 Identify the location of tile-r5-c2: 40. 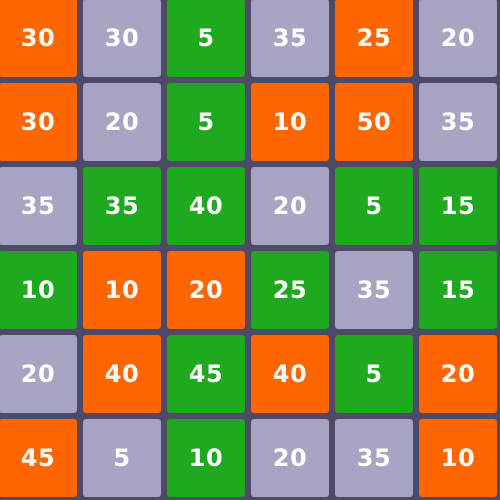
(122, 374).